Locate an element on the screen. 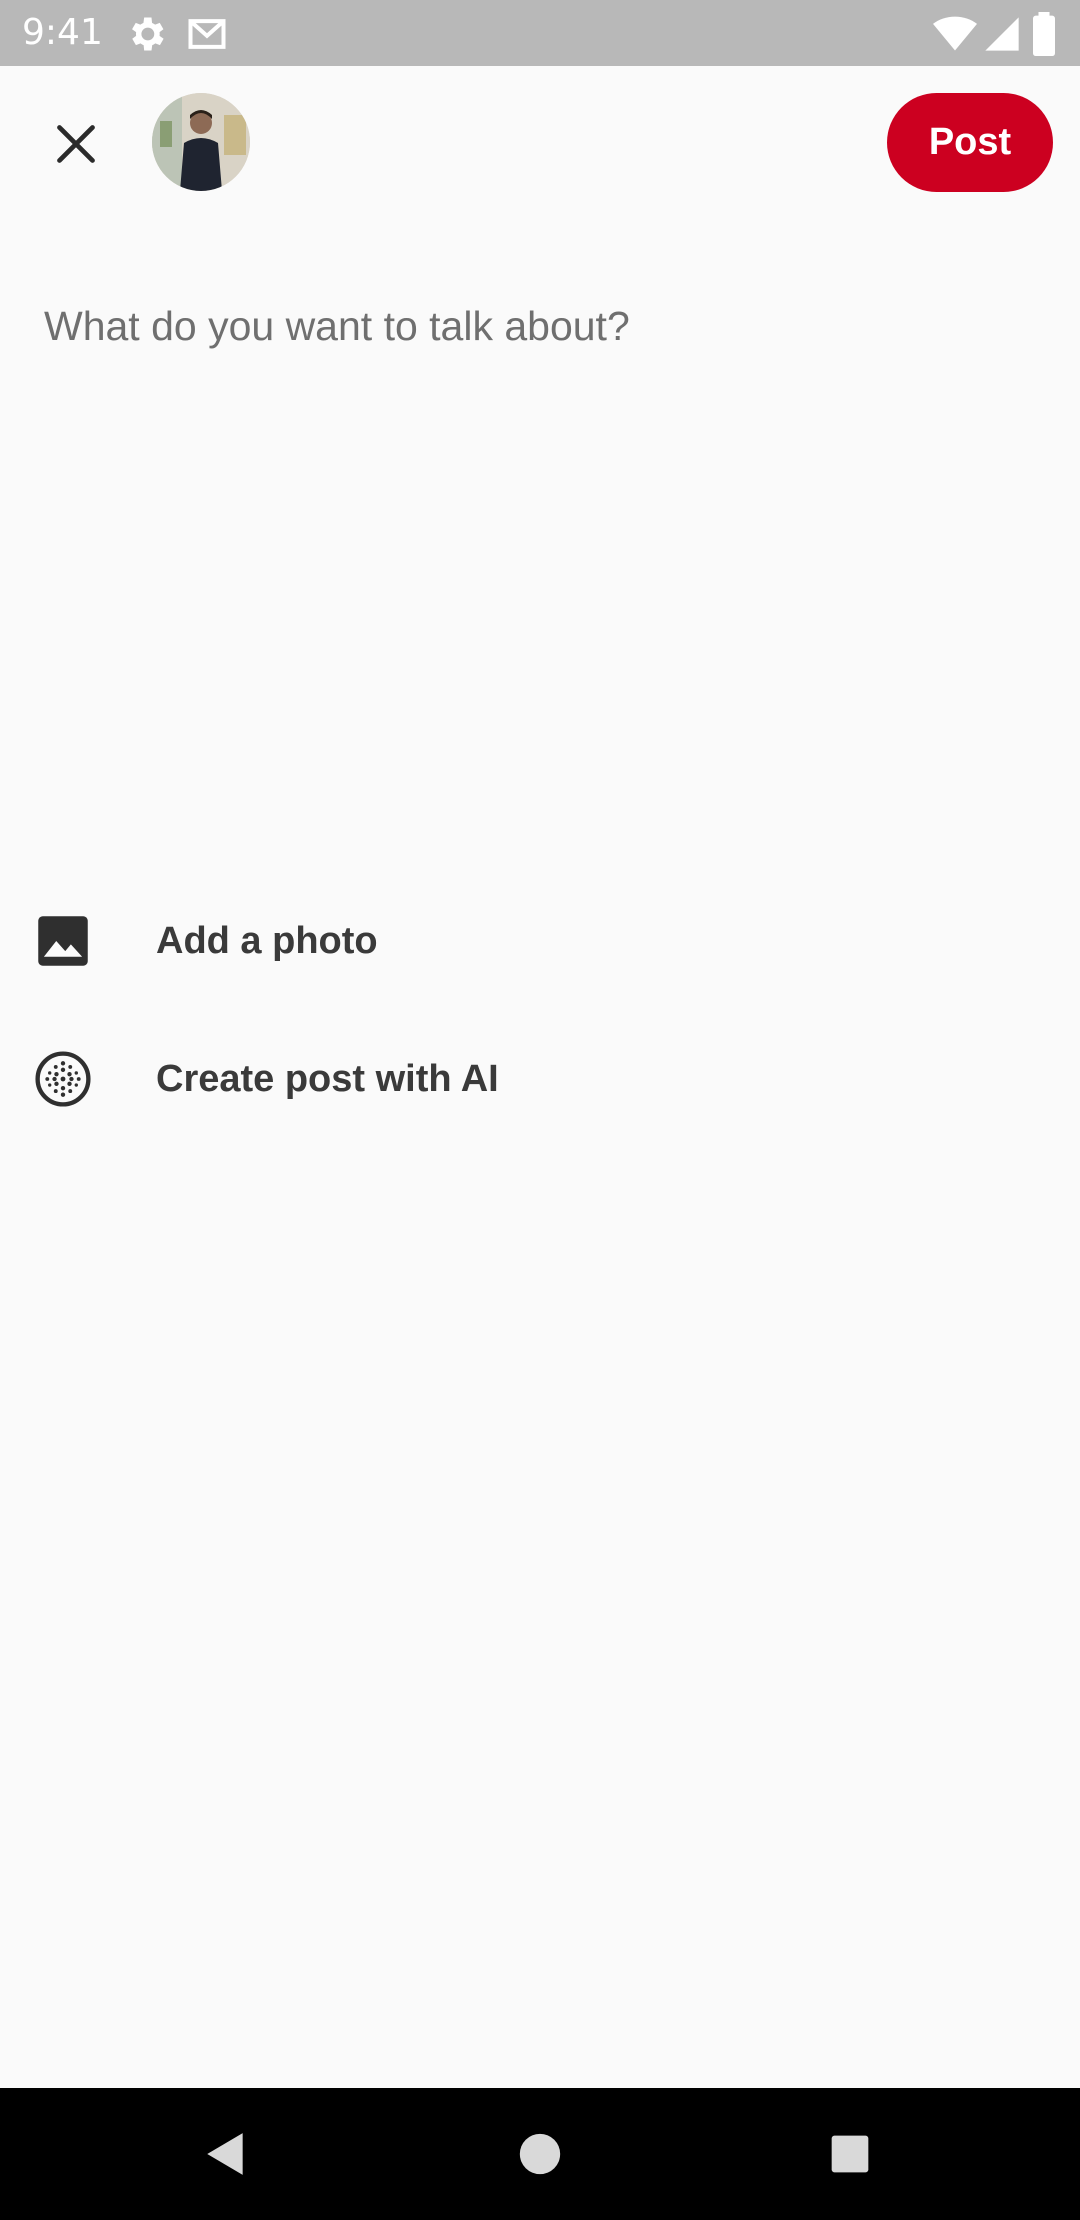 This screenshot has height=2220, width=1080. back-icon is located at coordinates (225, 2154).